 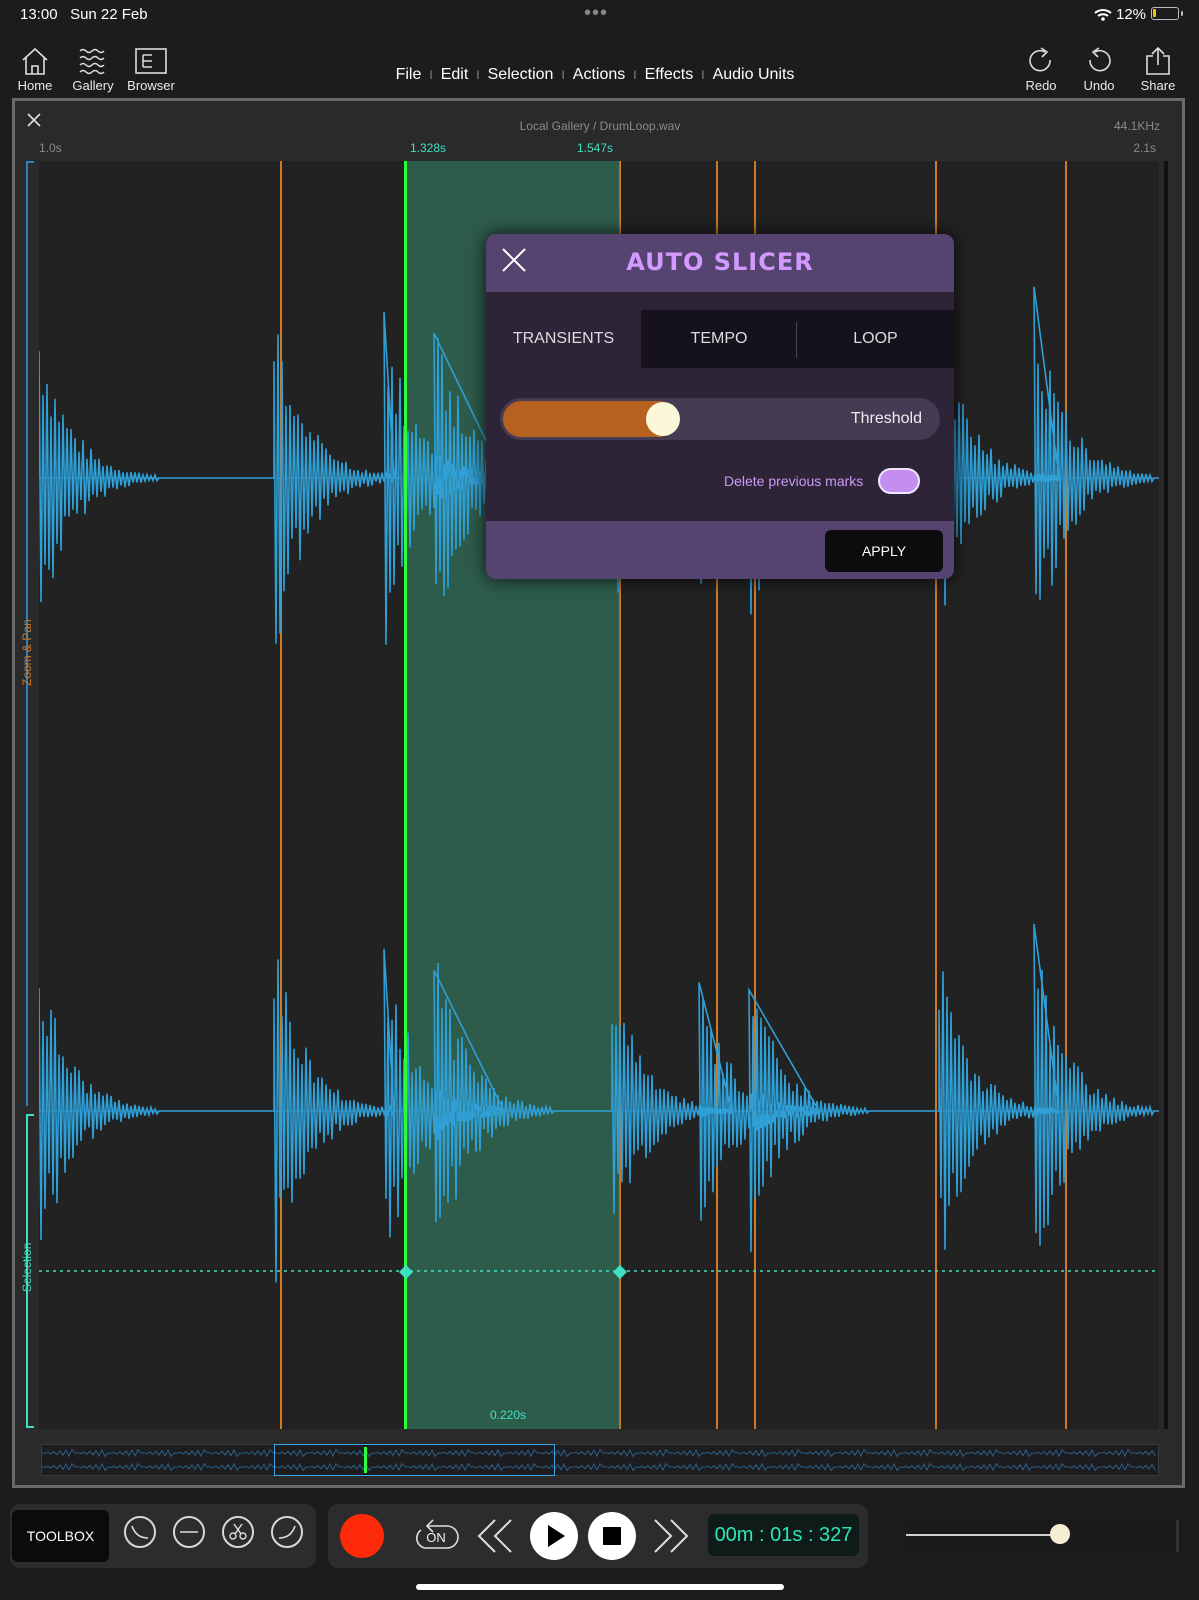 What do you see at coordinates (455, 74) in the screenshot?
I see `menu-edit: Edit` at bounding box center [455, 74].